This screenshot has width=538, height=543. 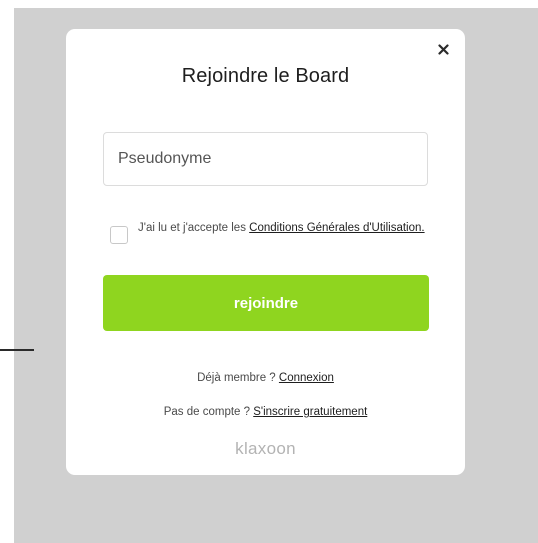 I want to click on terms-text: J'ai lu et j'accepte les, so click(x=194, y=228).